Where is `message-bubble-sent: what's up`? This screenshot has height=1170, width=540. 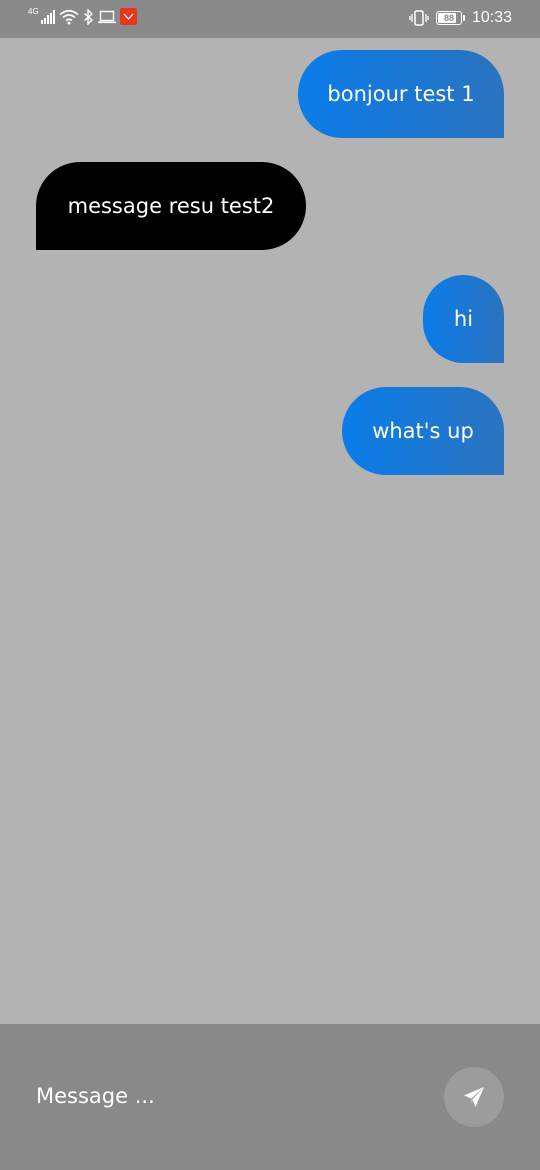 message-bubble-sent: what's up is located at coordinates (423, 431).